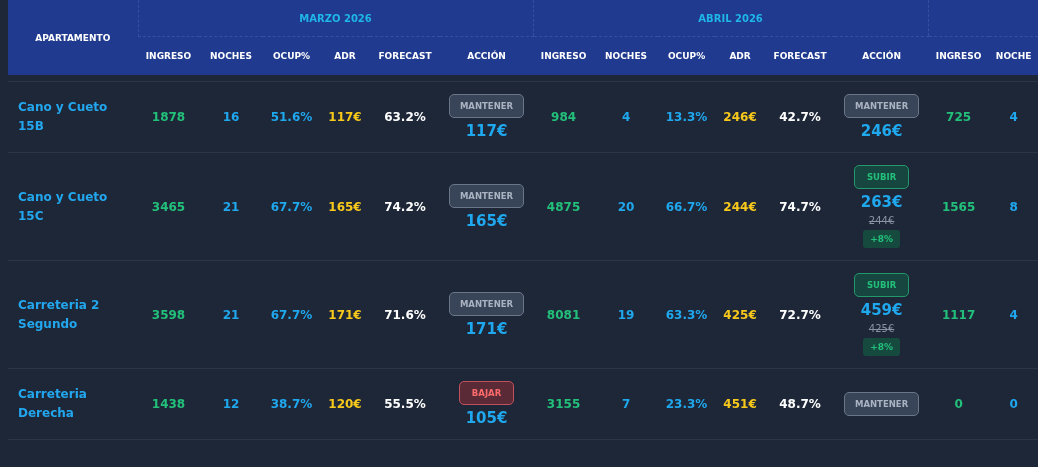  What do you see at coordinates (626, 404) in the screenshot?
I see `nights-cell: 7` at bounding box center [626, 404].